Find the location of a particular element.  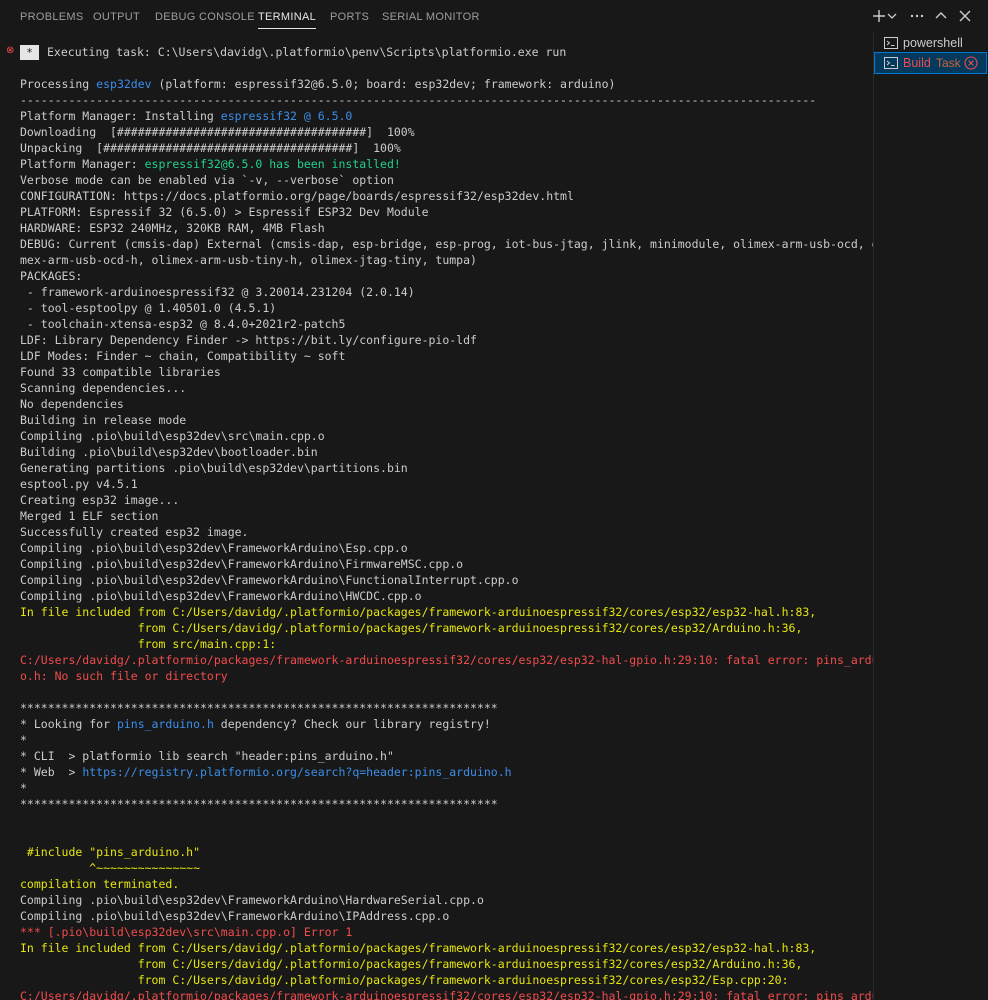

terminal-text: esptool.py v4.5.1 is located at coordinates (79, 484).